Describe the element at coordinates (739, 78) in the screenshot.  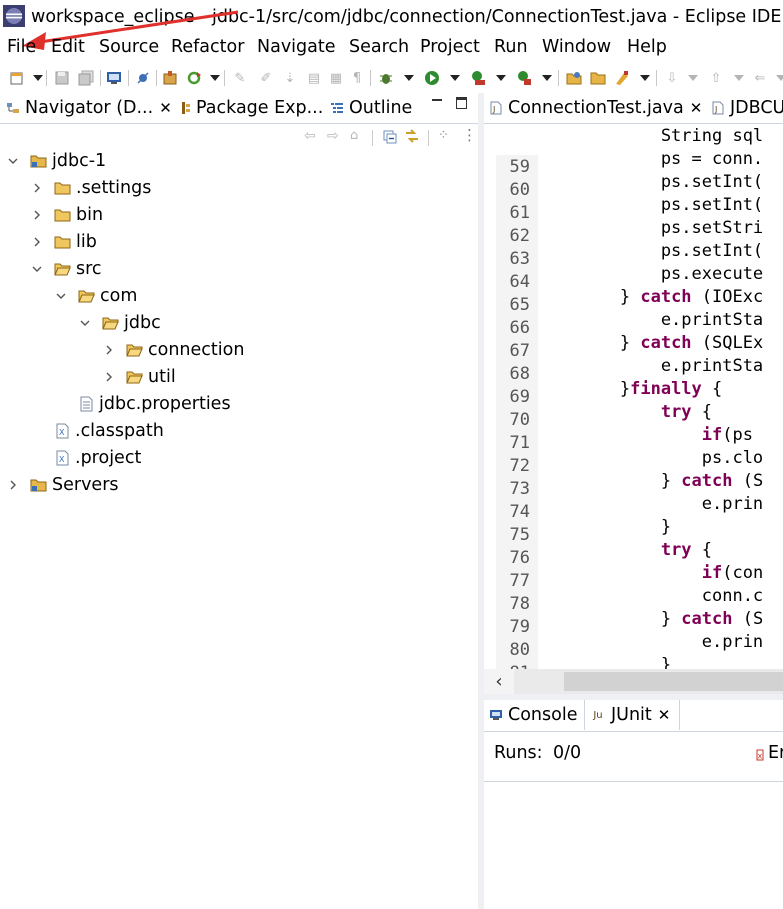
I see `prev-edit-dropdown-icon` at that location.